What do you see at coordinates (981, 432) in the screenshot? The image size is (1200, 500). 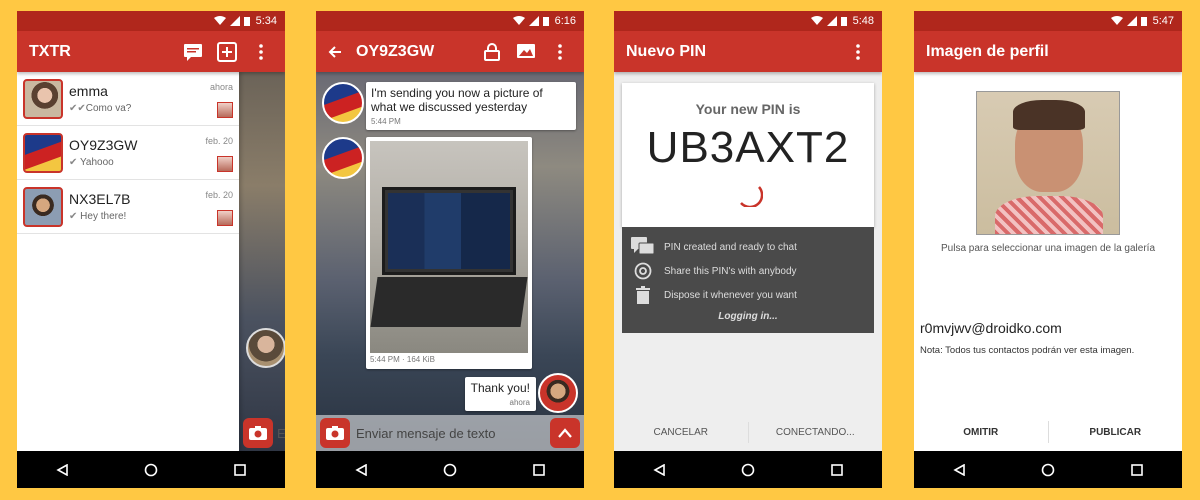 I see `skip-button: OMITIR` at bounding box center [981, 432].